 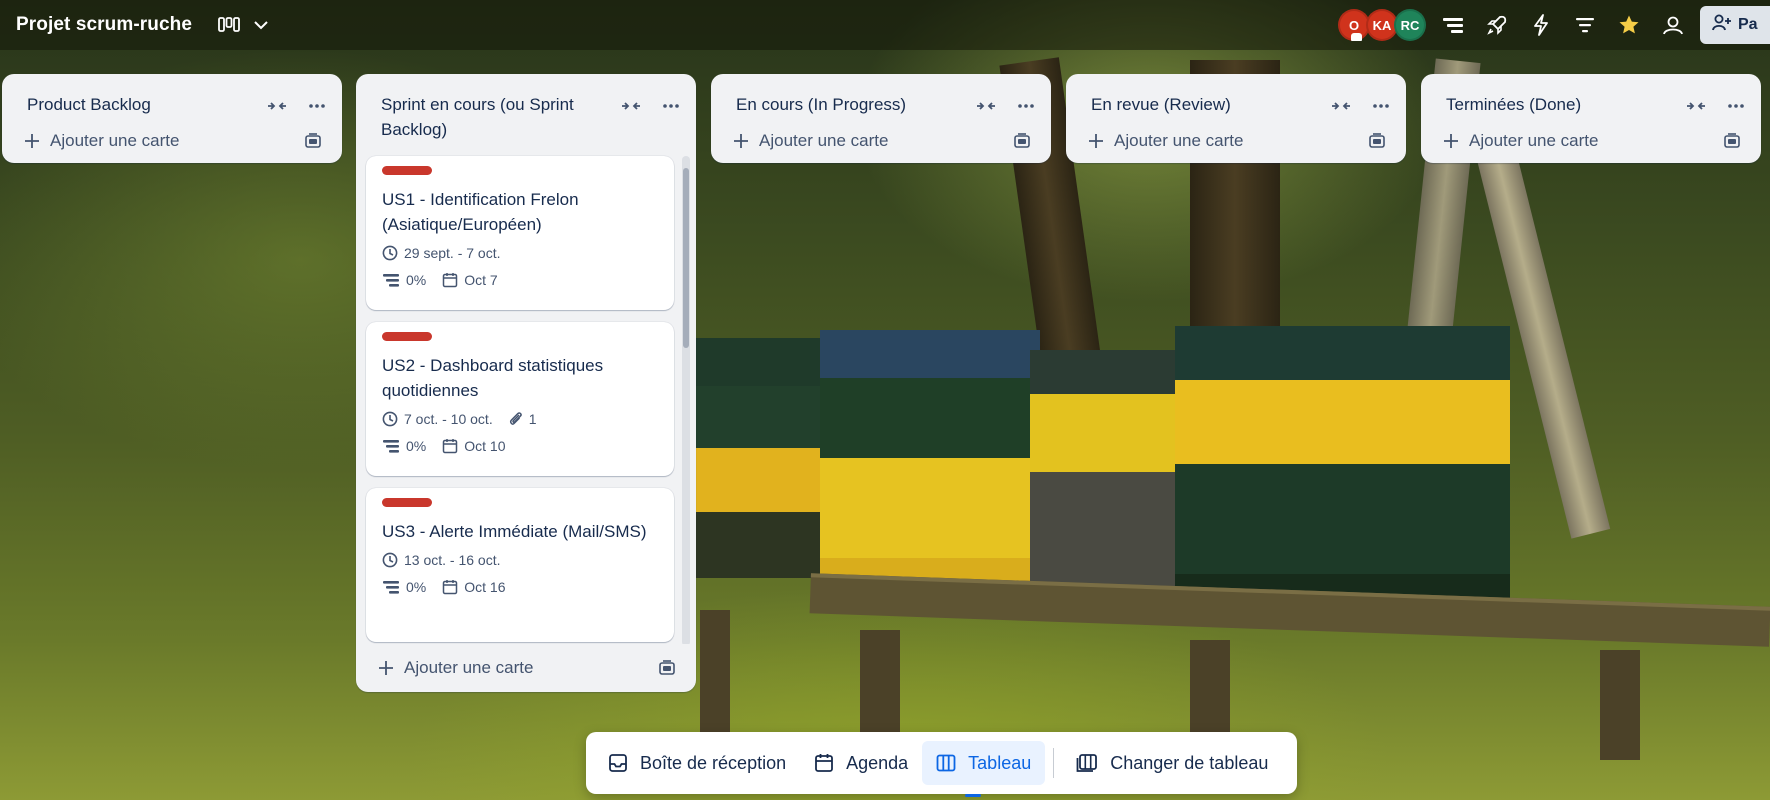 What do you see at coordinates (172, 118) in the screenshot?
I see `list-product-backlog: Product Backlog Ajouter une carte` at bounding box center [172, 118].